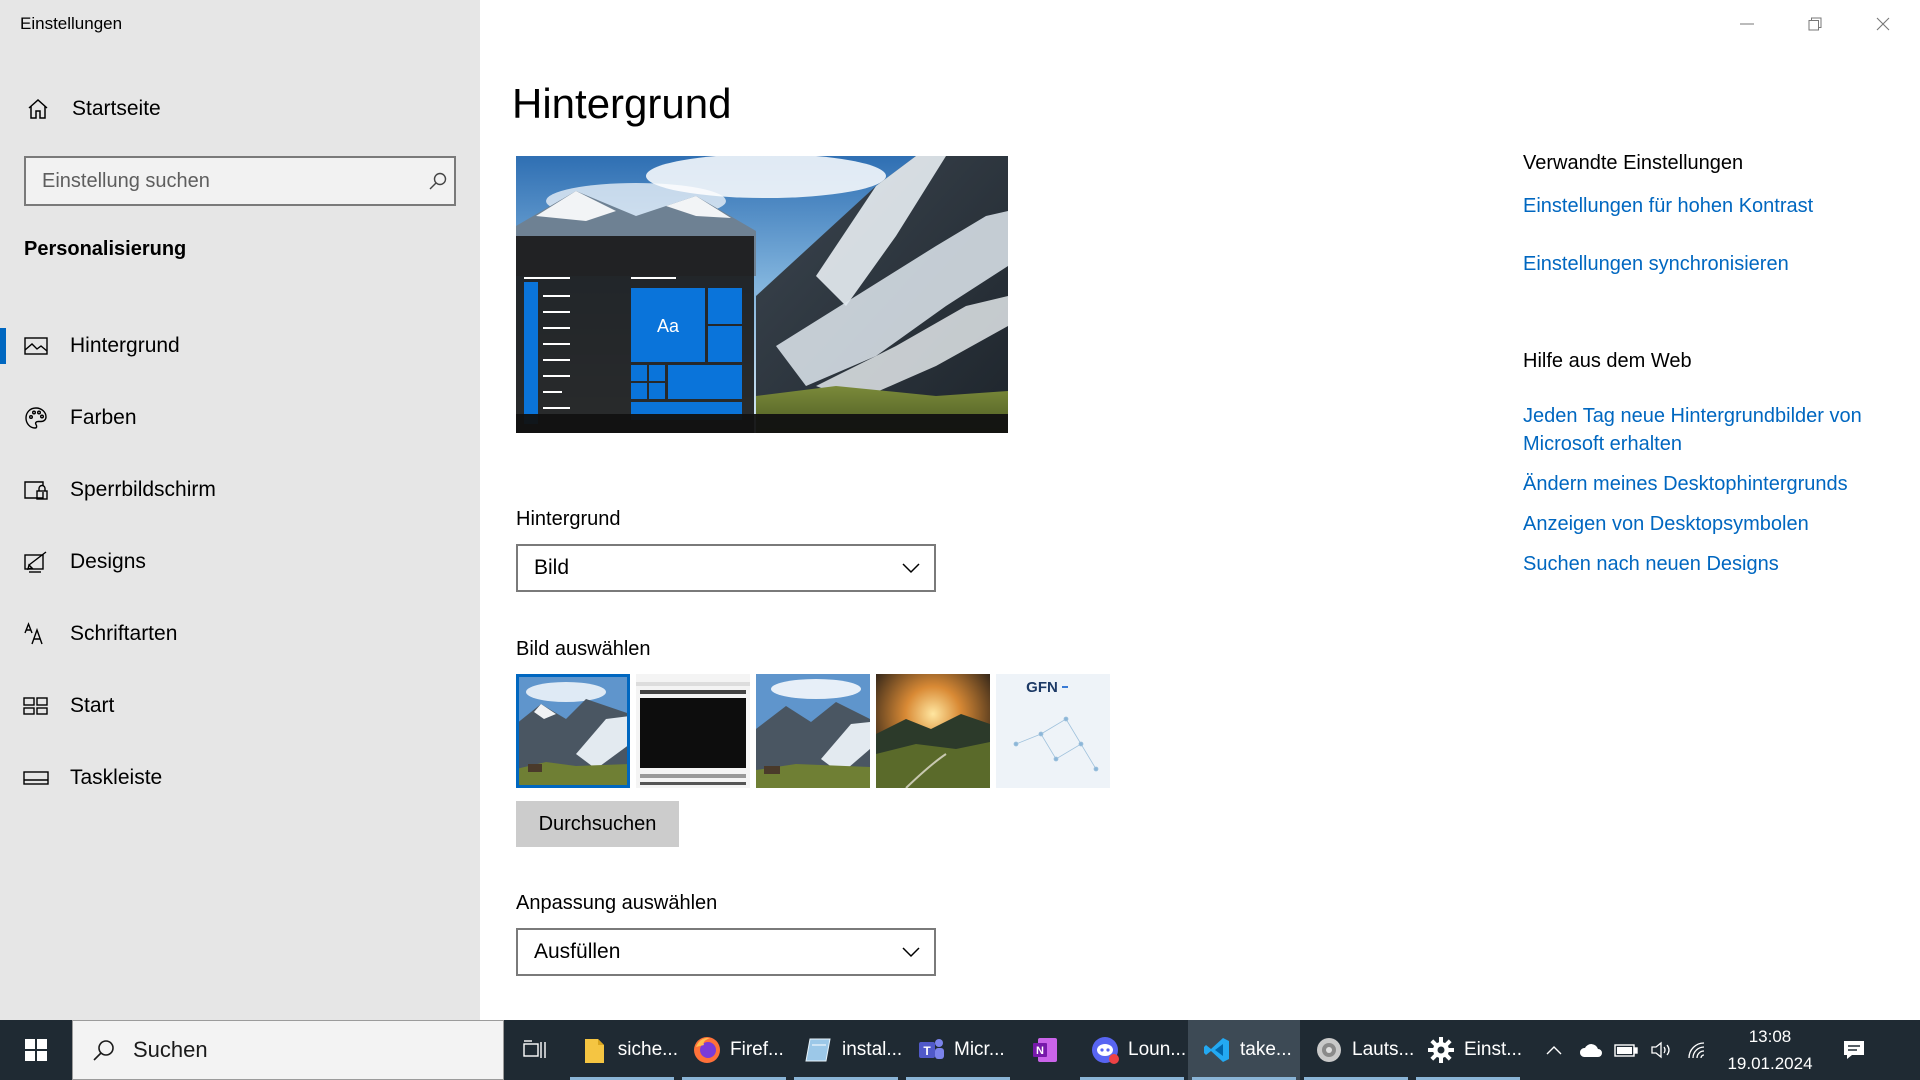 The width and height of the screenshot is (1920, 1080). Describe the element at coordinates (617, 903) in the screenshot. I see `fit-label: Anpassung auswählen` at that location.